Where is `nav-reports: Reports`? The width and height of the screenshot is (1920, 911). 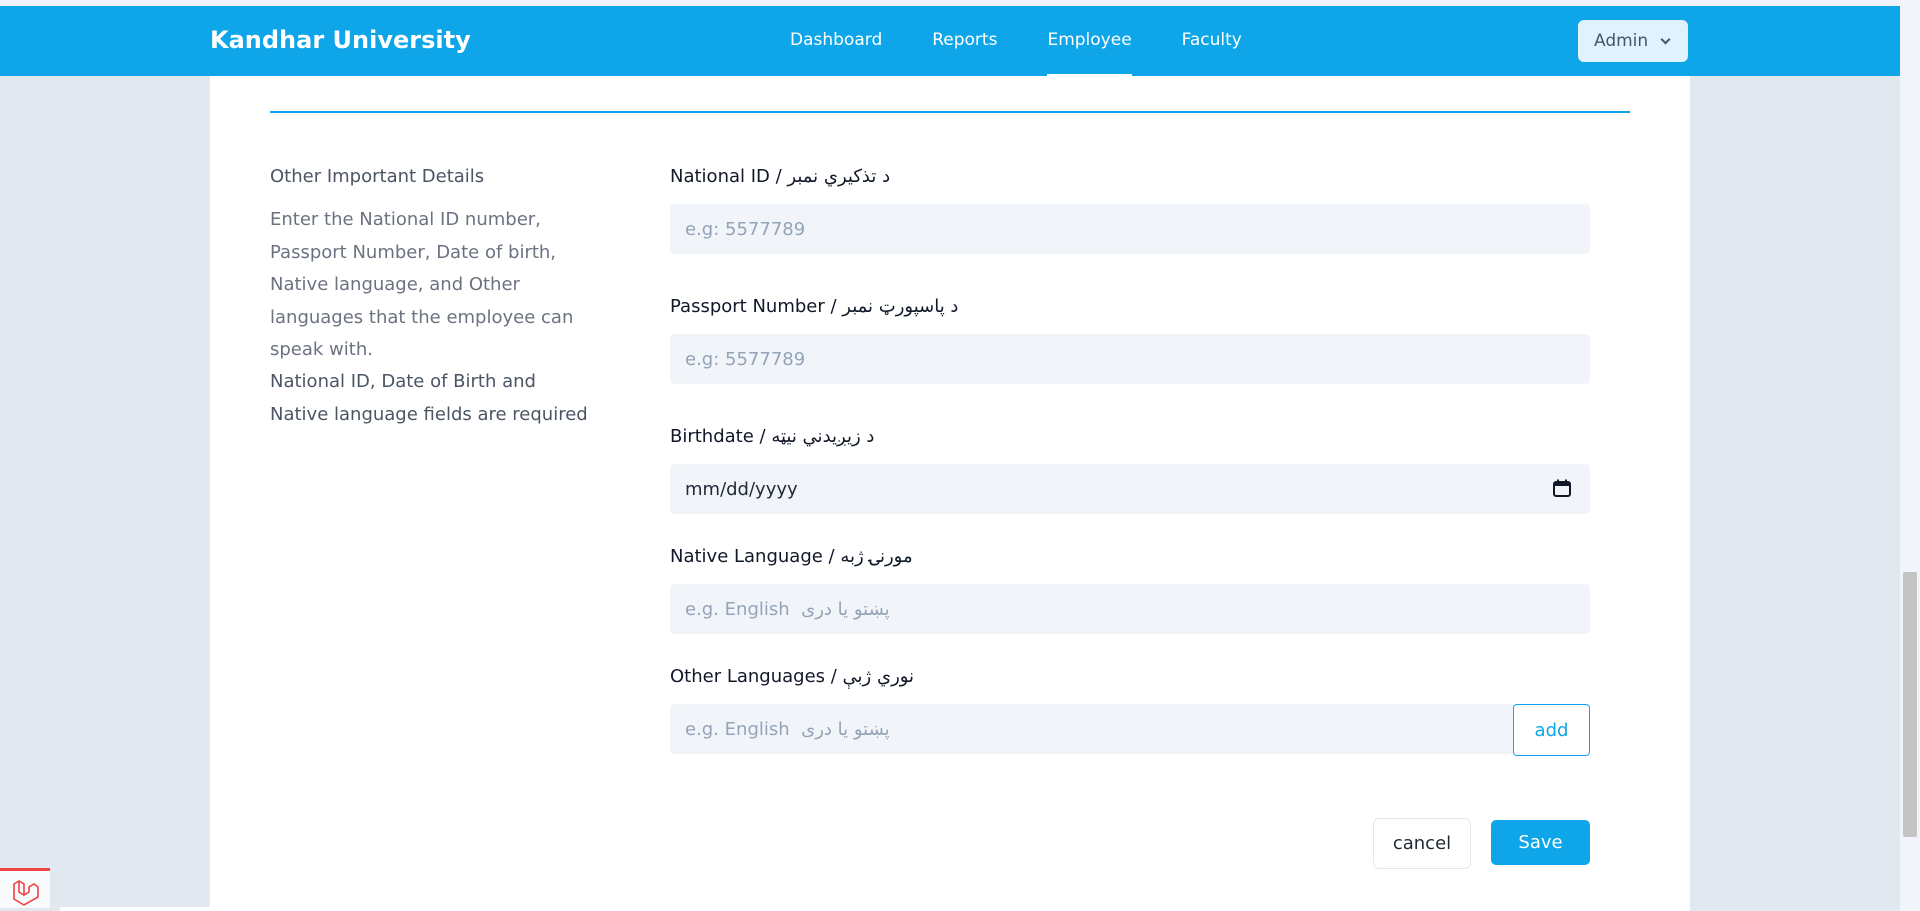
nav-reports: Reports is located at coordinates (964, 53).